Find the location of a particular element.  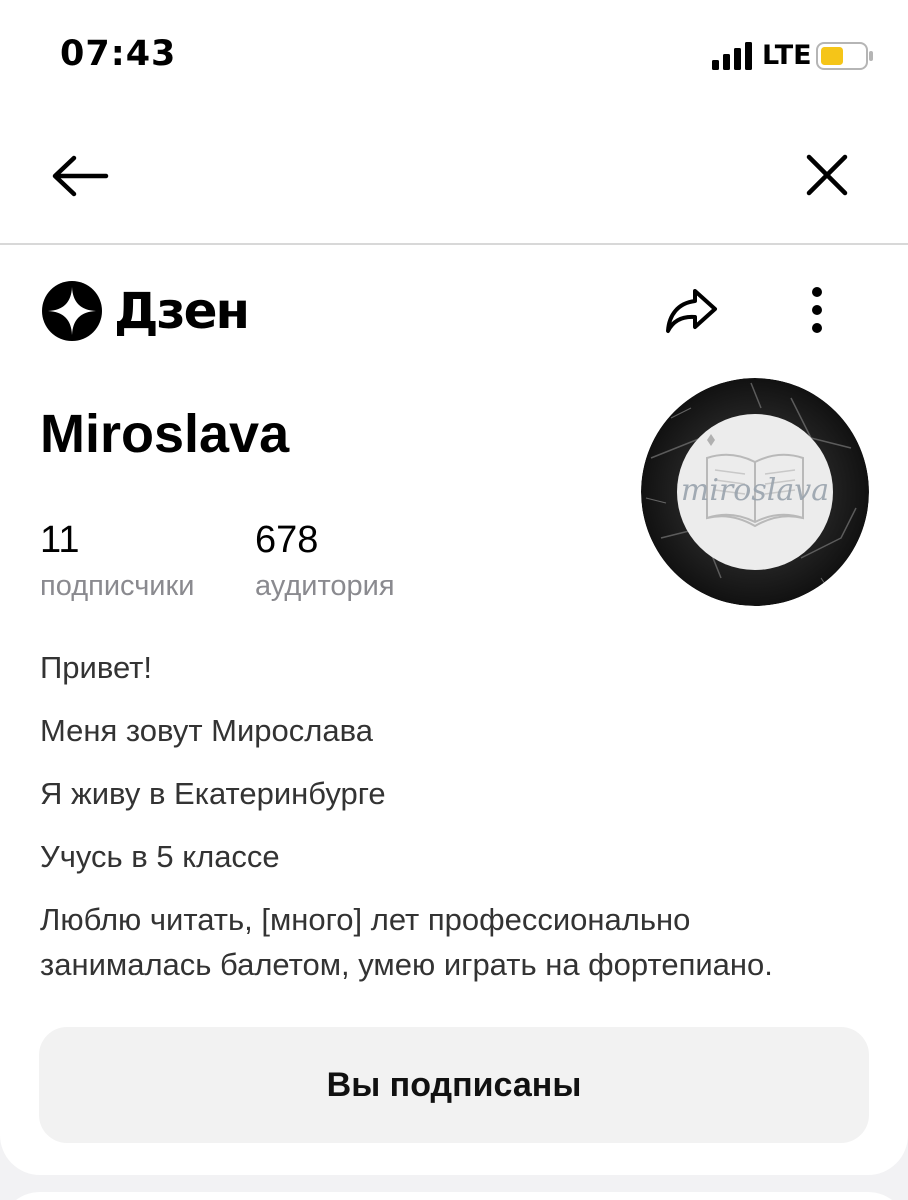

channel-name: Miroslava is located at coordinates (165, 434).